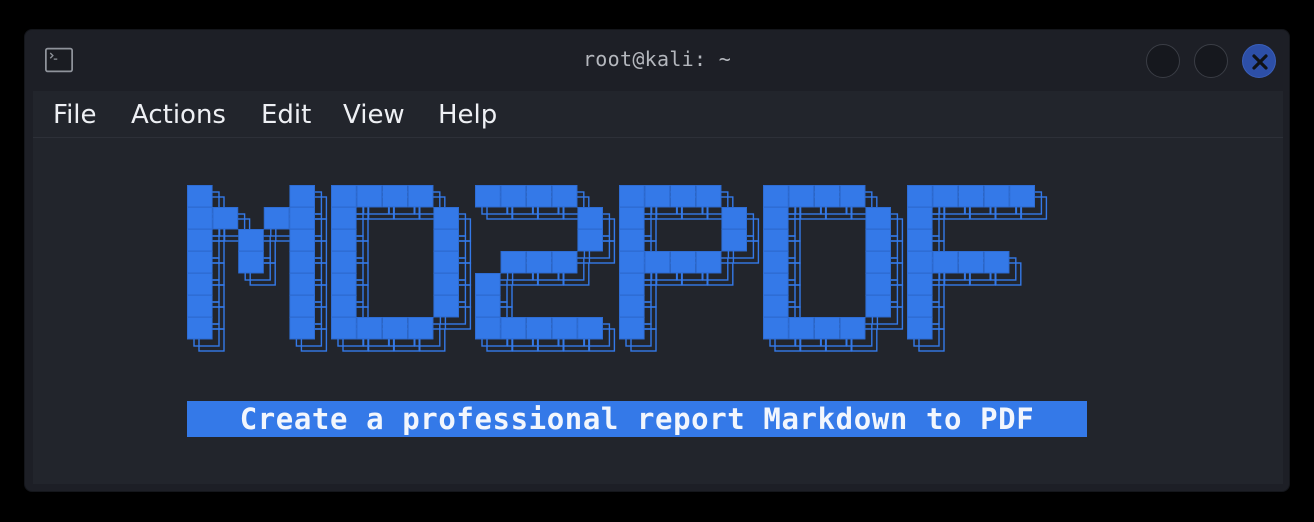 This screenshot has height=522, width=1314. What do you see at coordinates (251, 262) in the screenshot?
I see `banner-letter-m` at bounding box center [251, 262].